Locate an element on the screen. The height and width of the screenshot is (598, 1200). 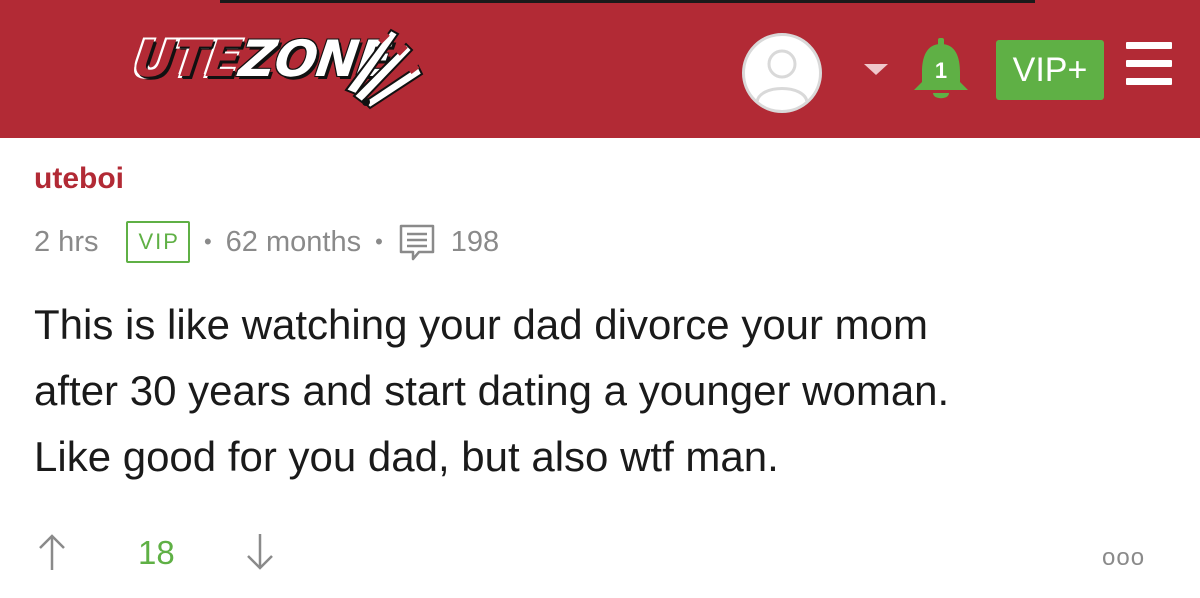
post-username: uteboi is located at coordinates (79, 179).